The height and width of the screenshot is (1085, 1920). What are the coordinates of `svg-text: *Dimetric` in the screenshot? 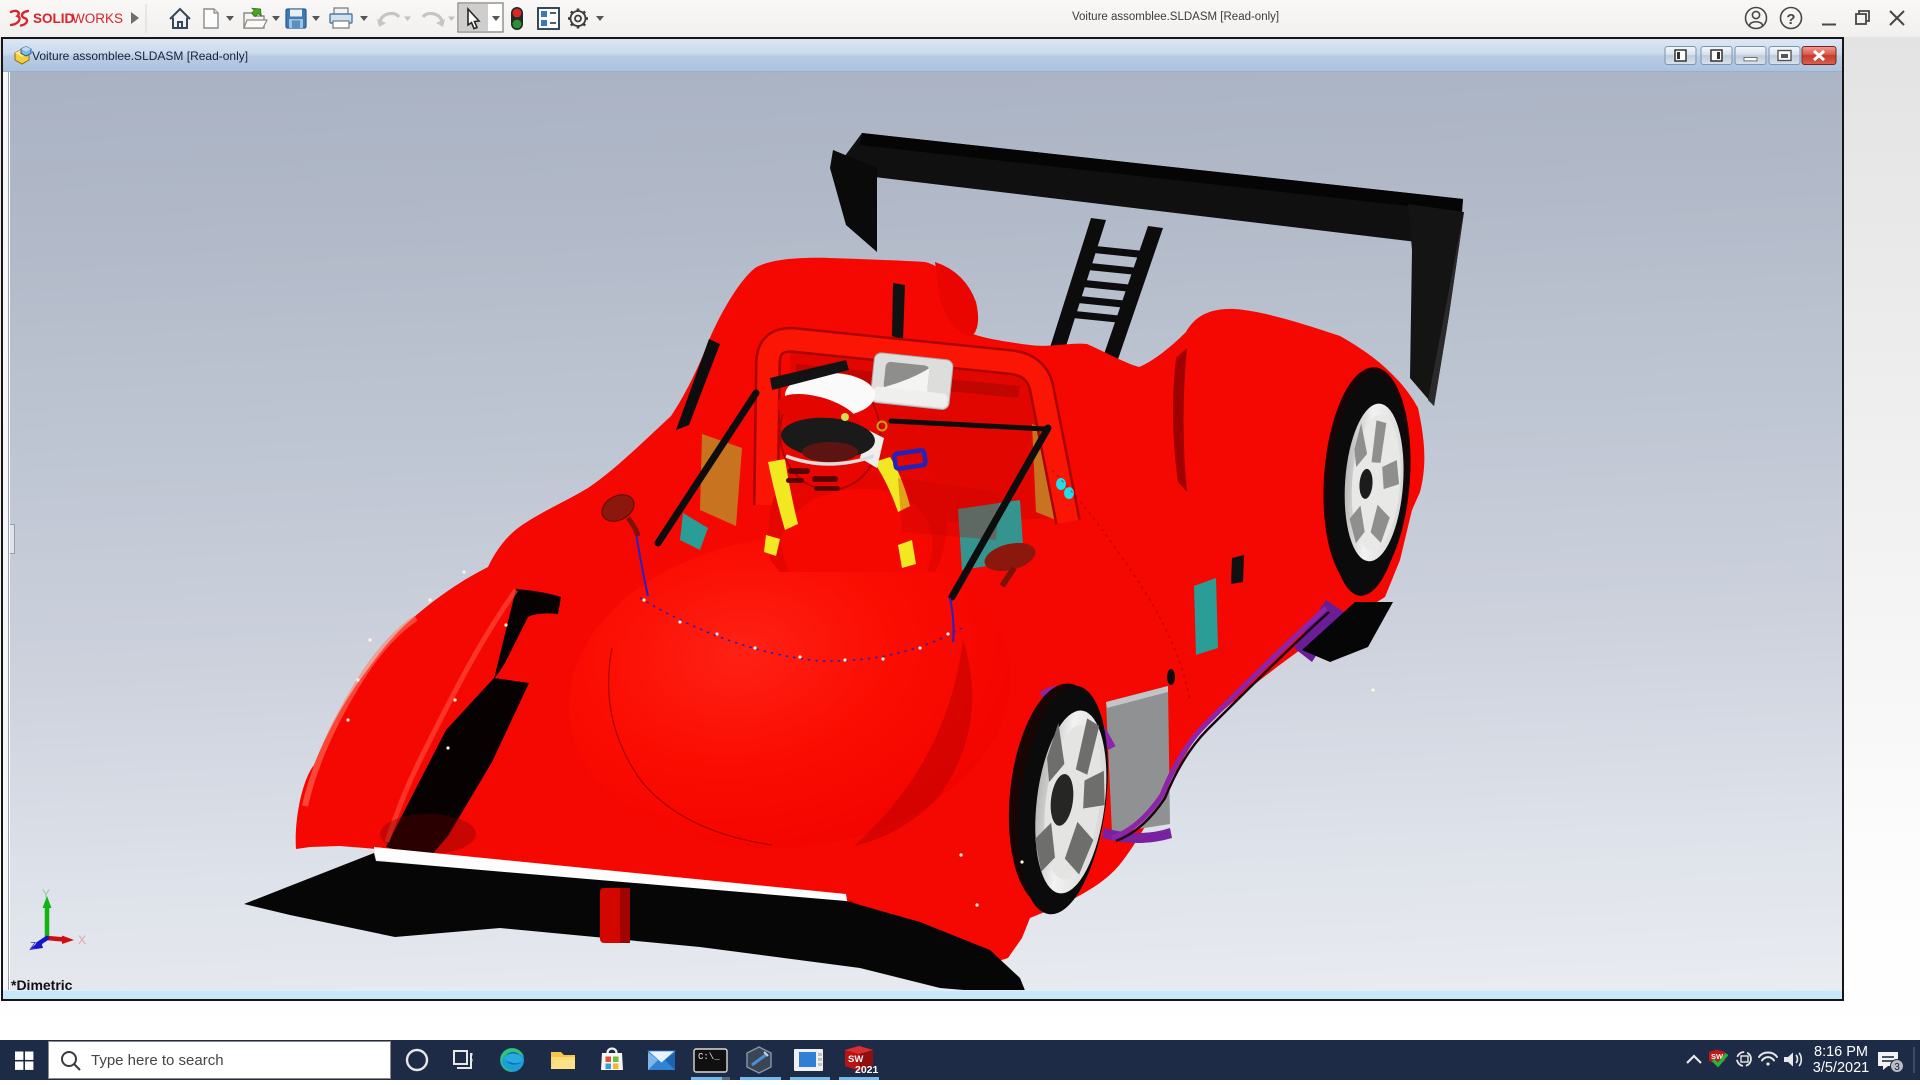 It's located at (42, 983).